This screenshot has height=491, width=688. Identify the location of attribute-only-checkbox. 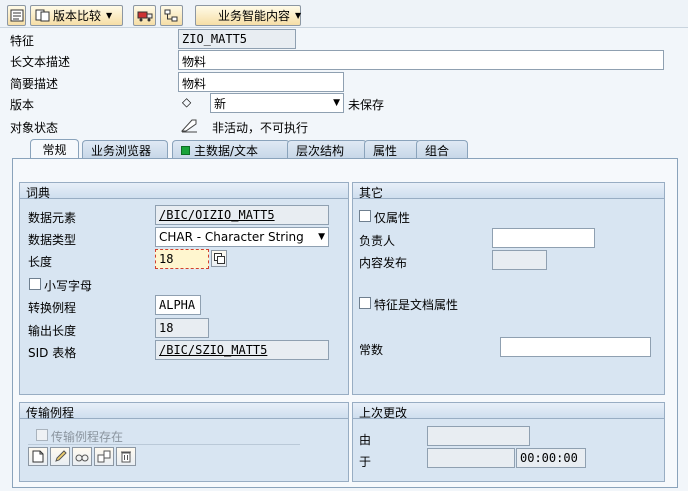
(365, 216).